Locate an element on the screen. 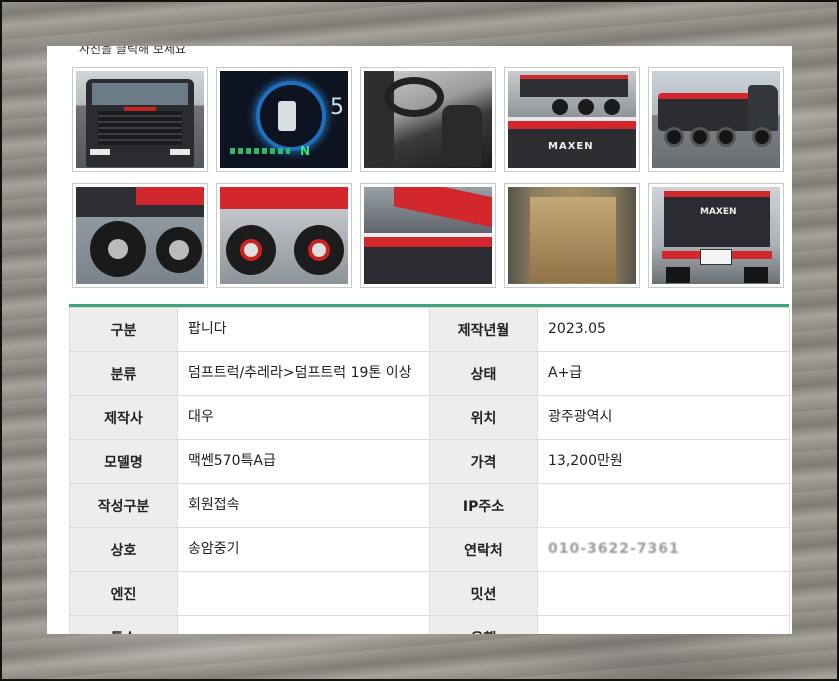 The width and height of the screenshot is (839, 681). thumb-2: 5 N is located at coordinates (284, 119).